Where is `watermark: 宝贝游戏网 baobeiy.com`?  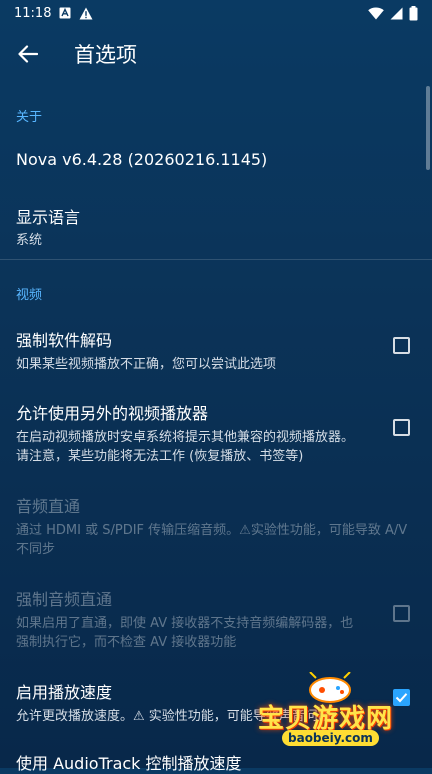 watermark: 宝贝游戏网 baobeiy.com is located at coordinates (341, 718).